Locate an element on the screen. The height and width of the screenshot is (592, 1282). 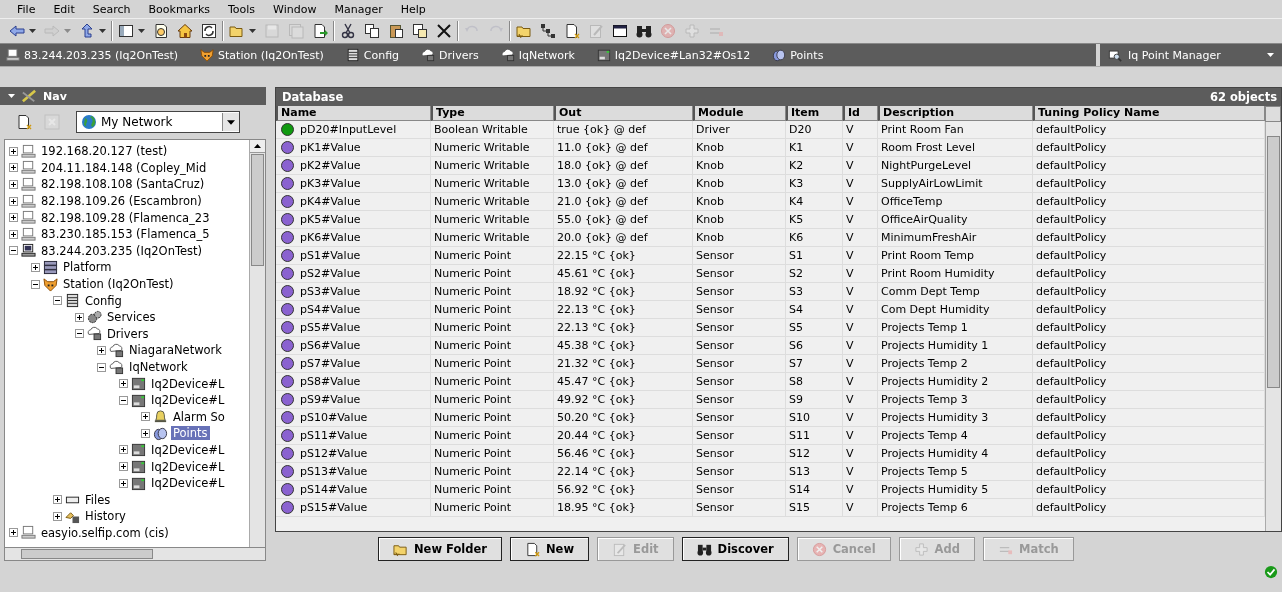
tree-item: 83.230.185.153 (Flamenca_5 is located at coordinates (125, 234).